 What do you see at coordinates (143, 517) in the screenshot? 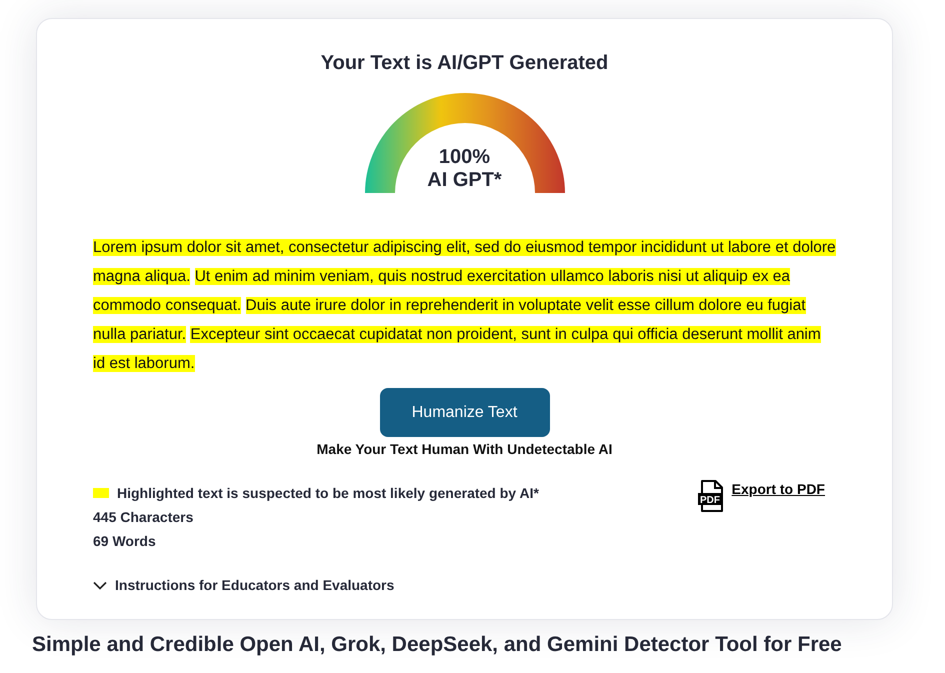
I see `character-count: 445 Characters` at bounding box center [143, 517].